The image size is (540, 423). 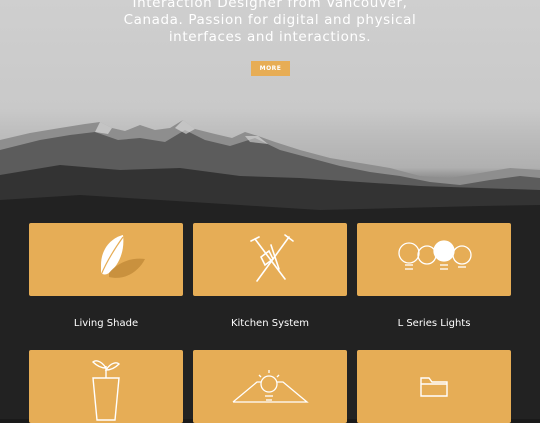 I want to click on folder-icon, so click(x=434, y=387).